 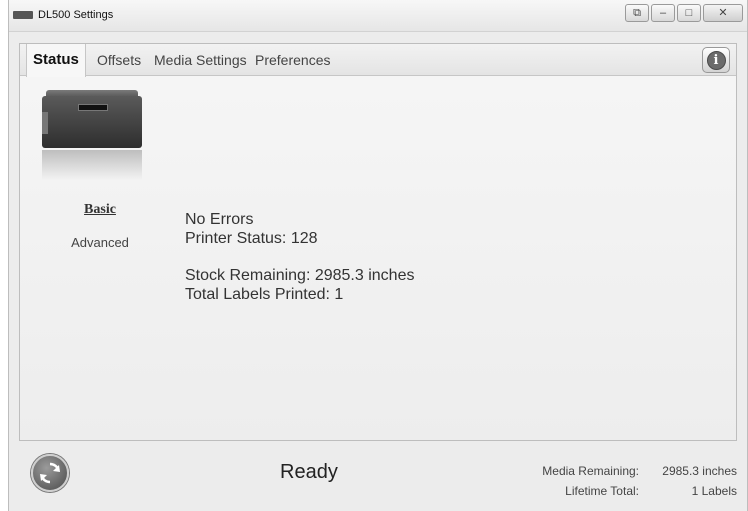 I want to click on refresh-button, so click(x=50, y=473).